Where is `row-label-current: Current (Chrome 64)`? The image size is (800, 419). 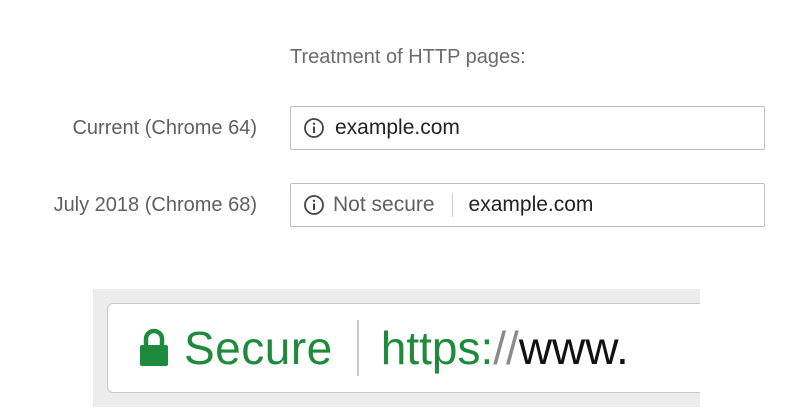
row-label-current: Current (Chrome 64) is located at coordinates (164, 128).